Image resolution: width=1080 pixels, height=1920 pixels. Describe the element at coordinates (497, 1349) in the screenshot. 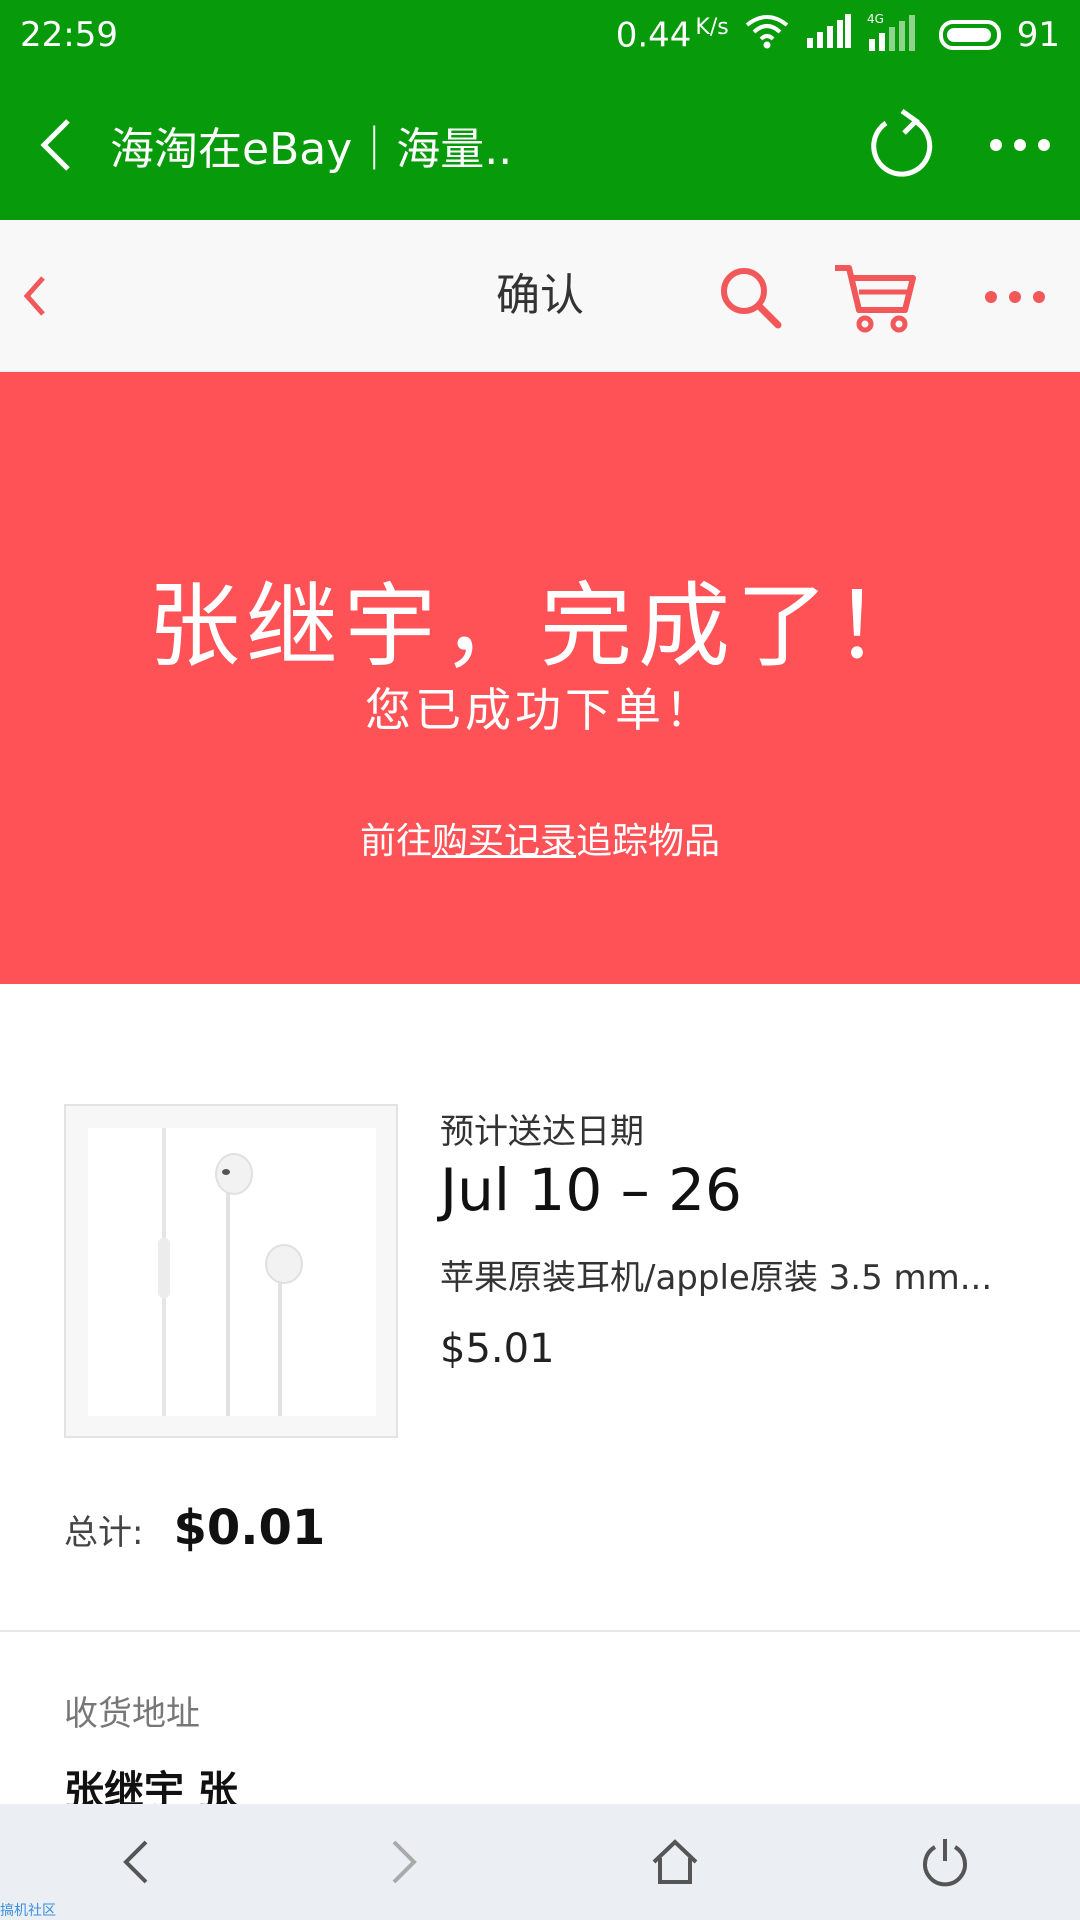

I see `product-price: $5.01` at that location.